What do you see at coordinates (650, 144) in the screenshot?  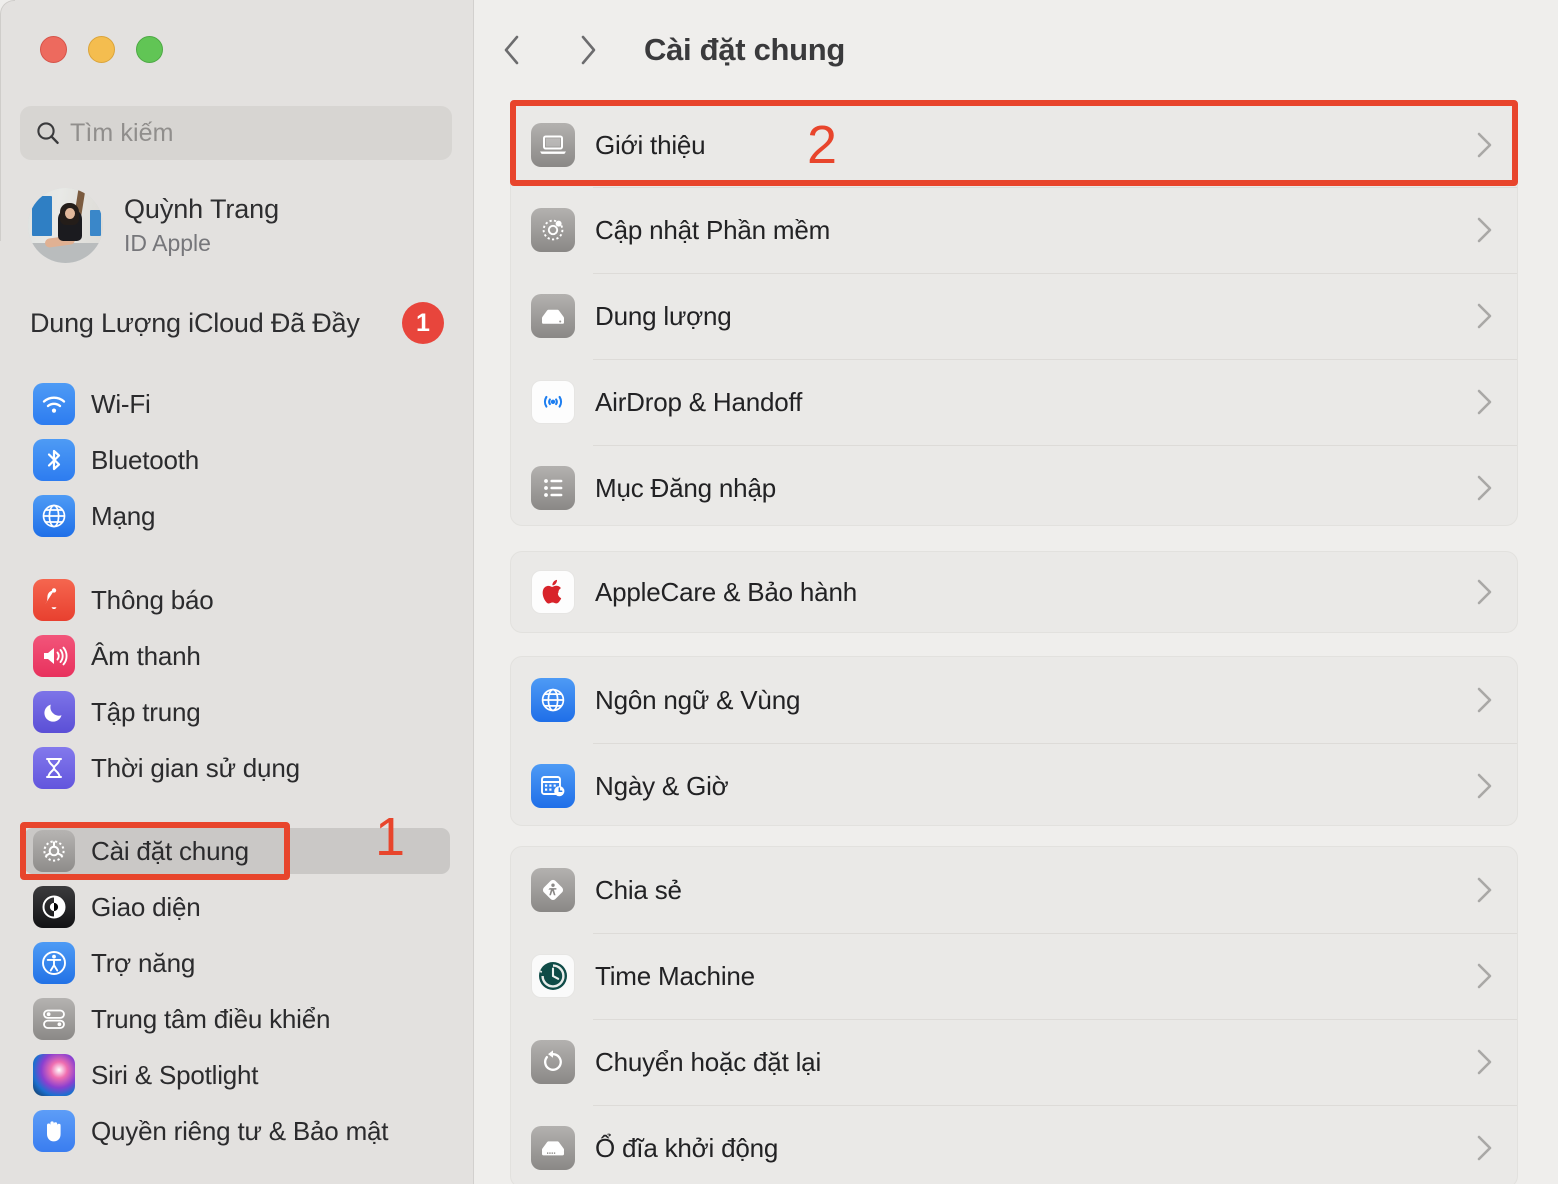 I see `main-row-label: Giới thiệu` at bounding box center [650, 144].